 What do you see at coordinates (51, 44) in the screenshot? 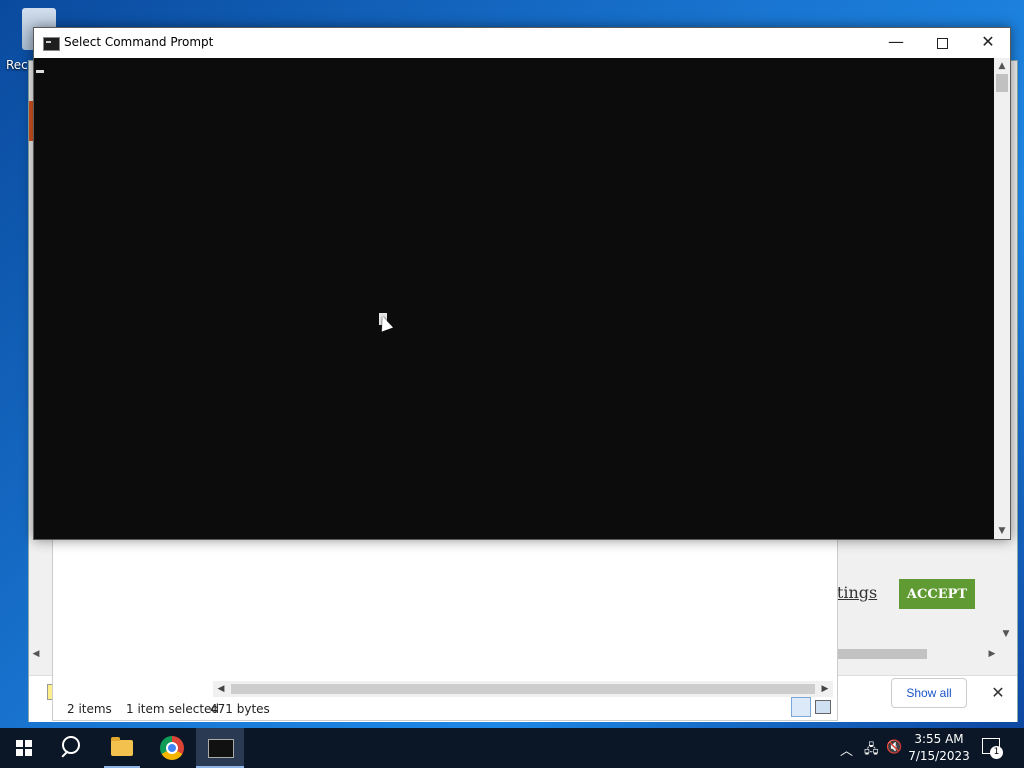
I see `cmd-app-icon` at bounding box center [51, 44].